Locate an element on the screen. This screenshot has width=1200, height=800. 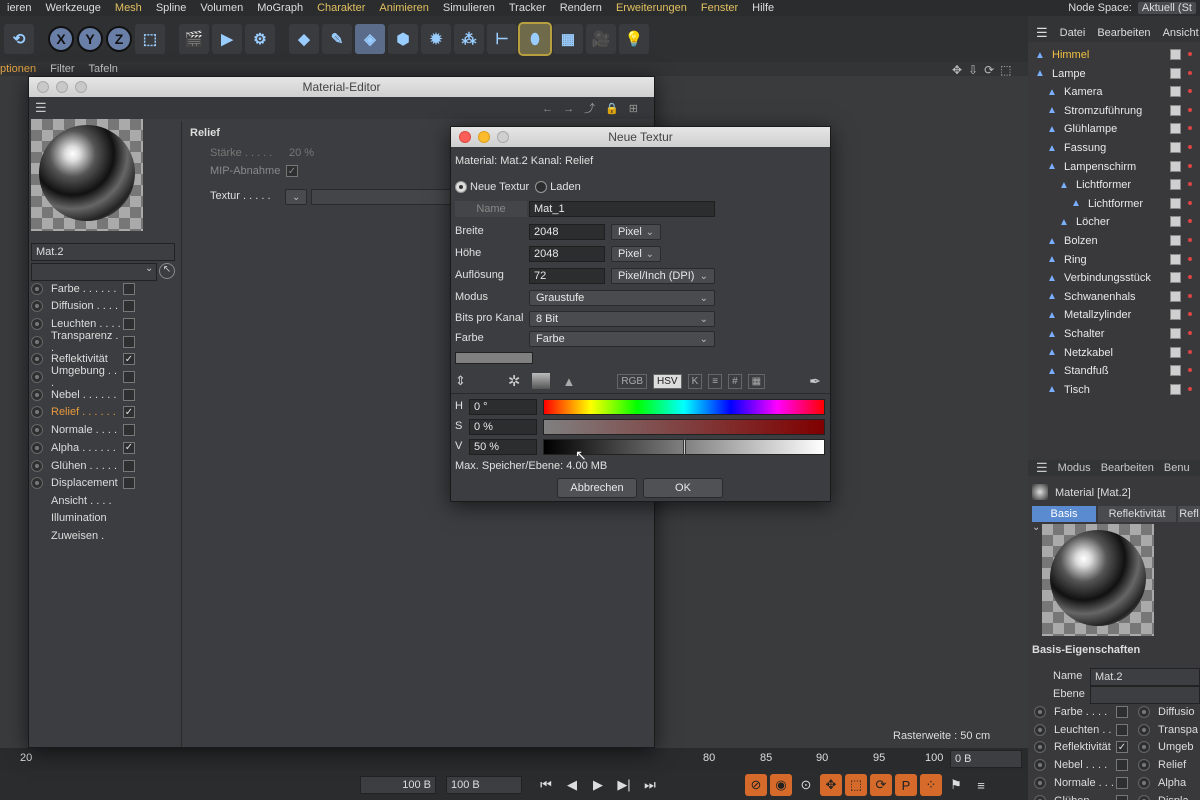
scene-icon: ⬮ is located at coordinates (535, 39).